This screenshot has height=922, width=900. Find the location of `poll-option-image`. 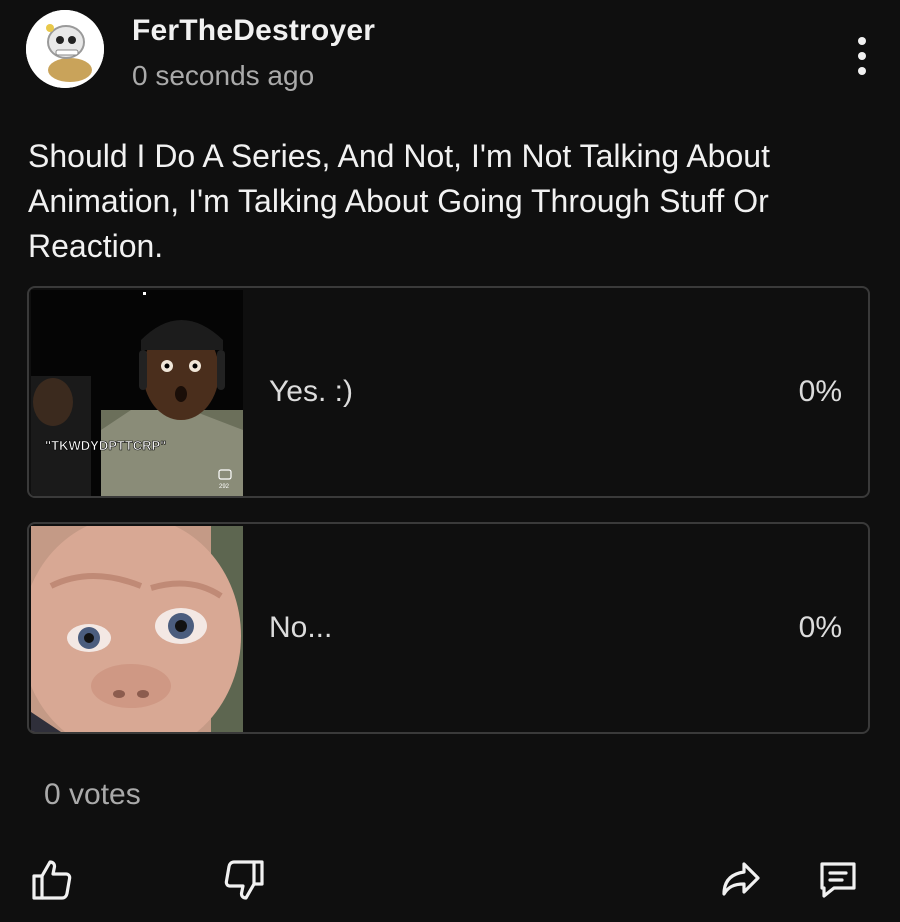

poll-option-image is located at coordinates (137, 629).